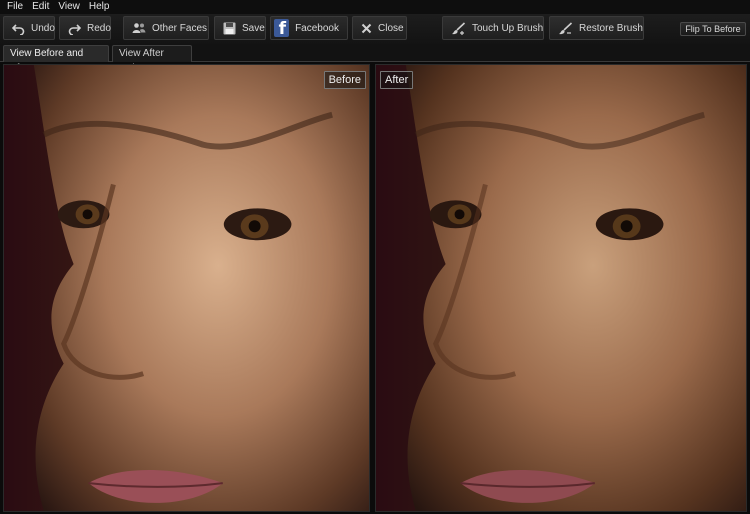  I want to click on faces-icon, so click(139, 28).